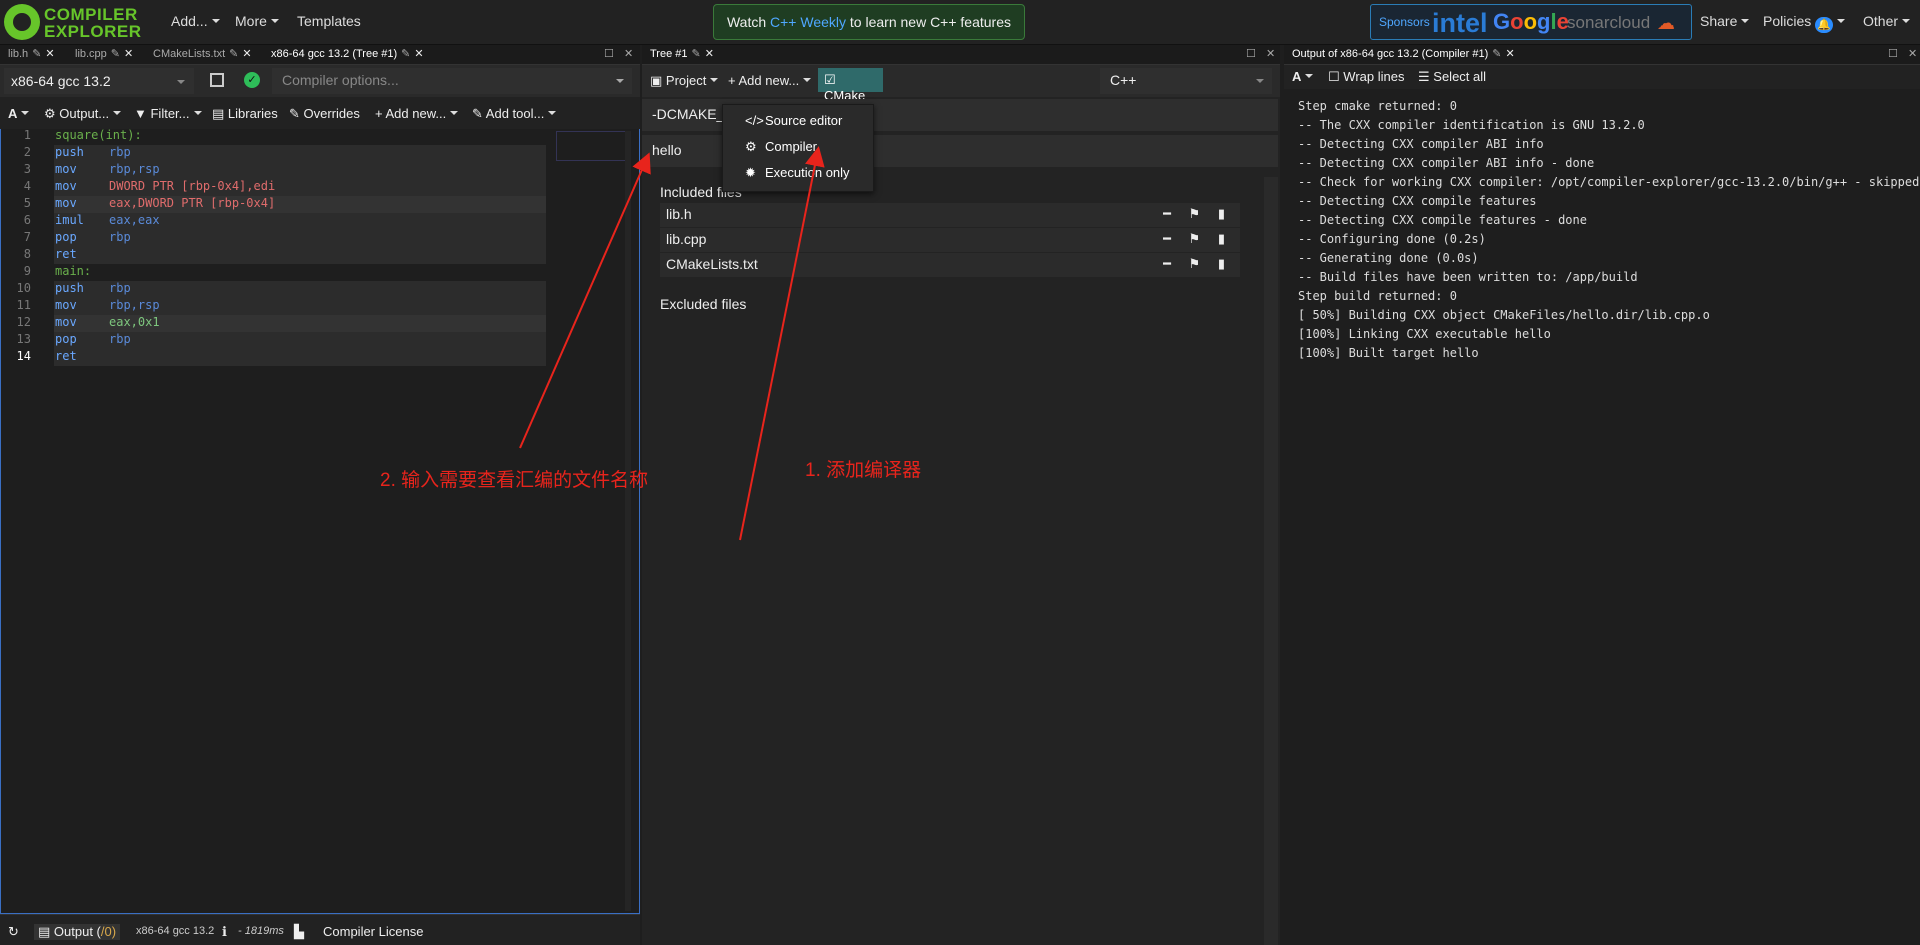 The image size is (1920, 945). I want to click on output-line: Step cmake returned: 0, so click(1377, 106).